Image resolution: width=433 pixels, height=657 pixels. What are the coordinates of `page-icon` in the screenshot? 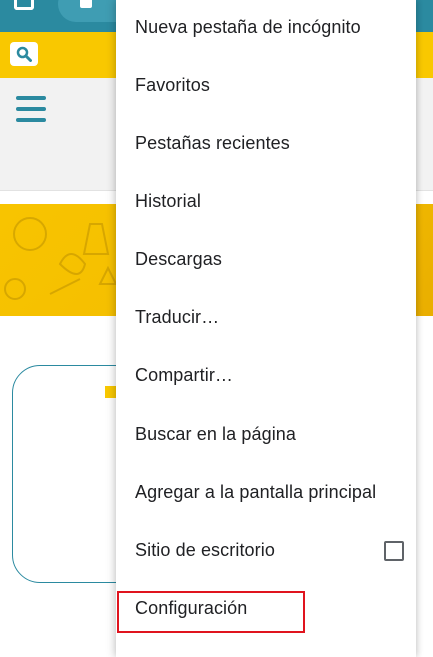 It's located at (86, 4).